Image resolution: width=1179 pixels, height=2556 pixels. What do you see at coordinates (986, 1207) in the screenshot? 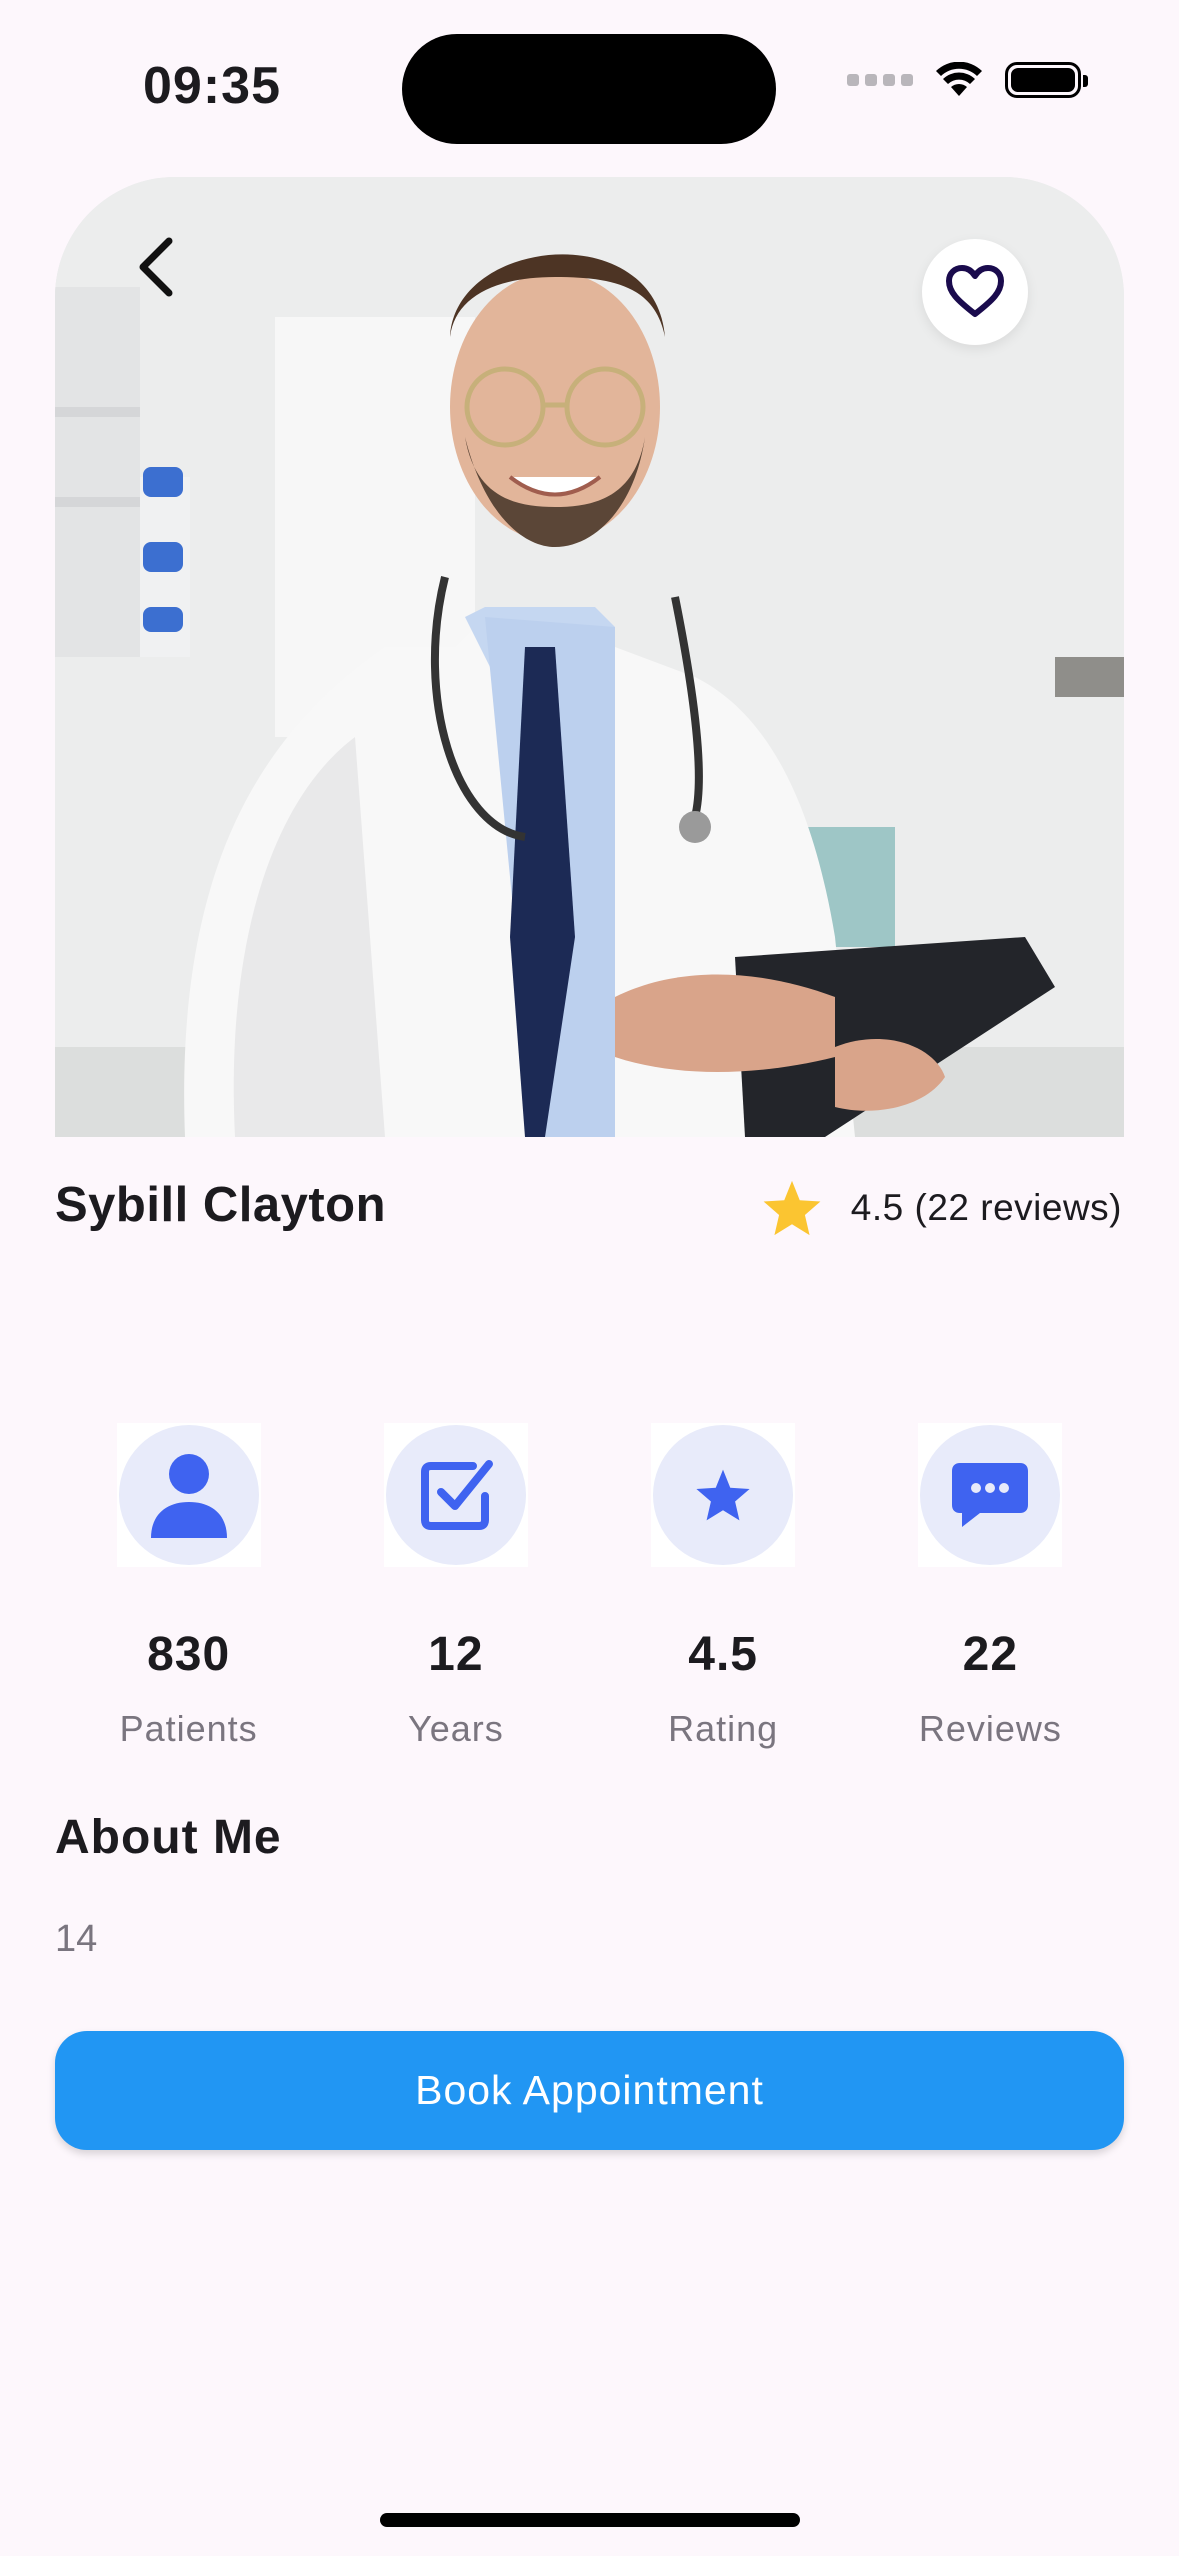
I see `rating-text: 4.5 (22 reviews)` at bounding box center [986, 1207].